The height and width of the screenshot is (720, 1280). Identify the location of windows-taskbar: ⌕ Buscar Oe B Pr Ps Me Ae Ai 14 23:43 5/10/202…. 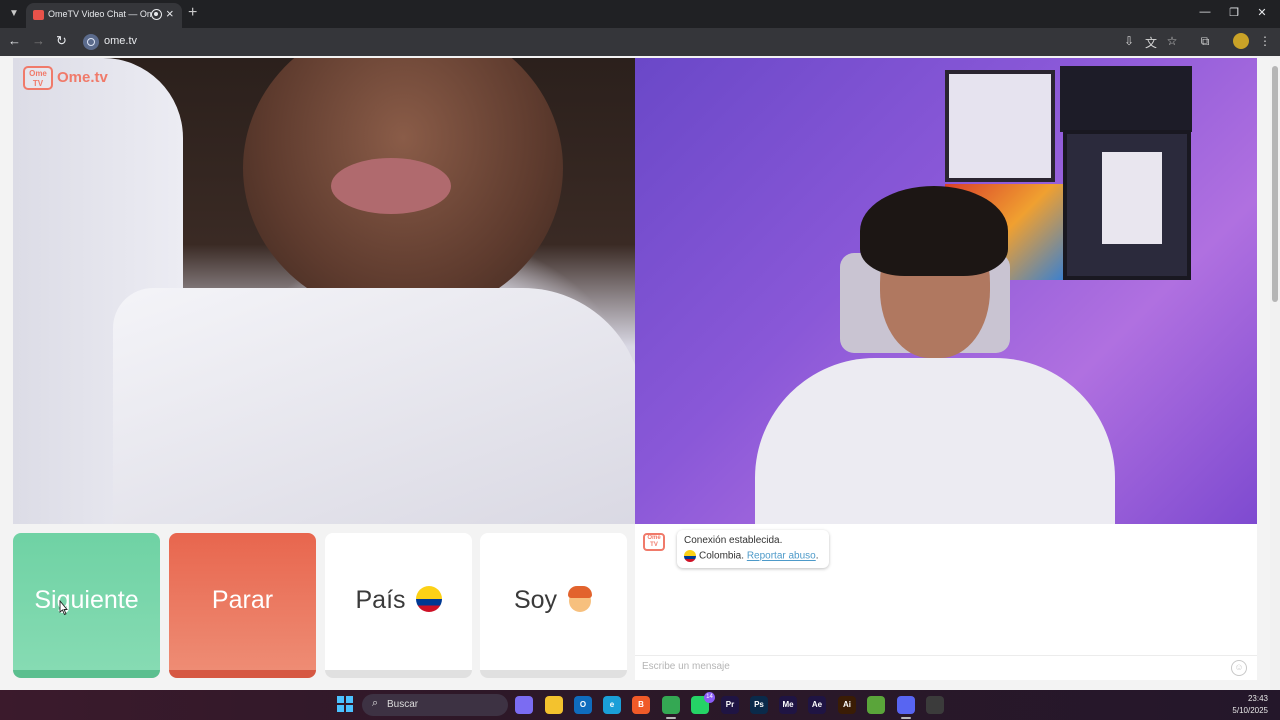
(640, 705).